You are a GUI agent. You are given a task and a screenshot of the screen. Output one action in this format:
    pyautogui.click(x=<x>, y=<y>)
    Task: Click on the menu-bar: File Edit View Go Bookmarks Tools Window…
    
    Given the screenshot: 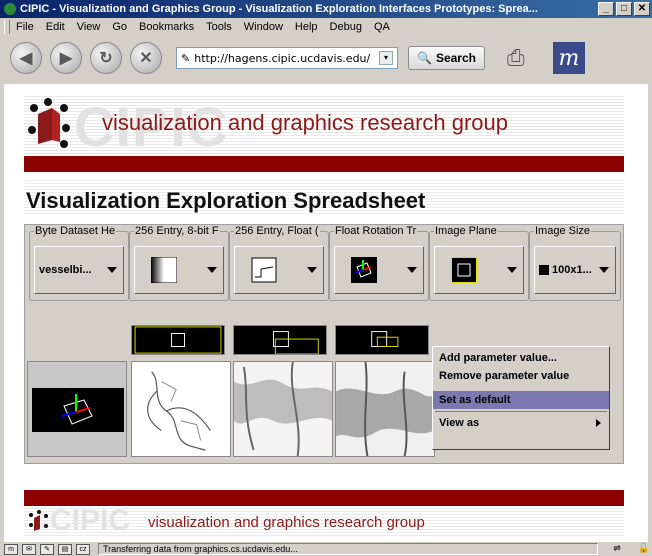 What is the action you would take?
    pyautogui.click(x=326, y=27)
    